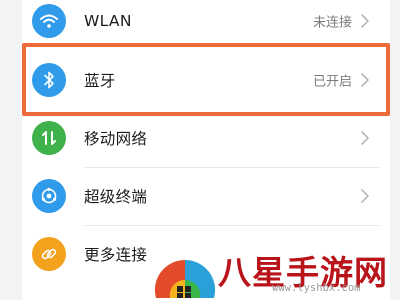 The width and height of the screenshot is (400, 300). What do you see at coordinates (49, 138) in the screenshot?
I see `mobile-network-icon` at bounding box center [49, 138].